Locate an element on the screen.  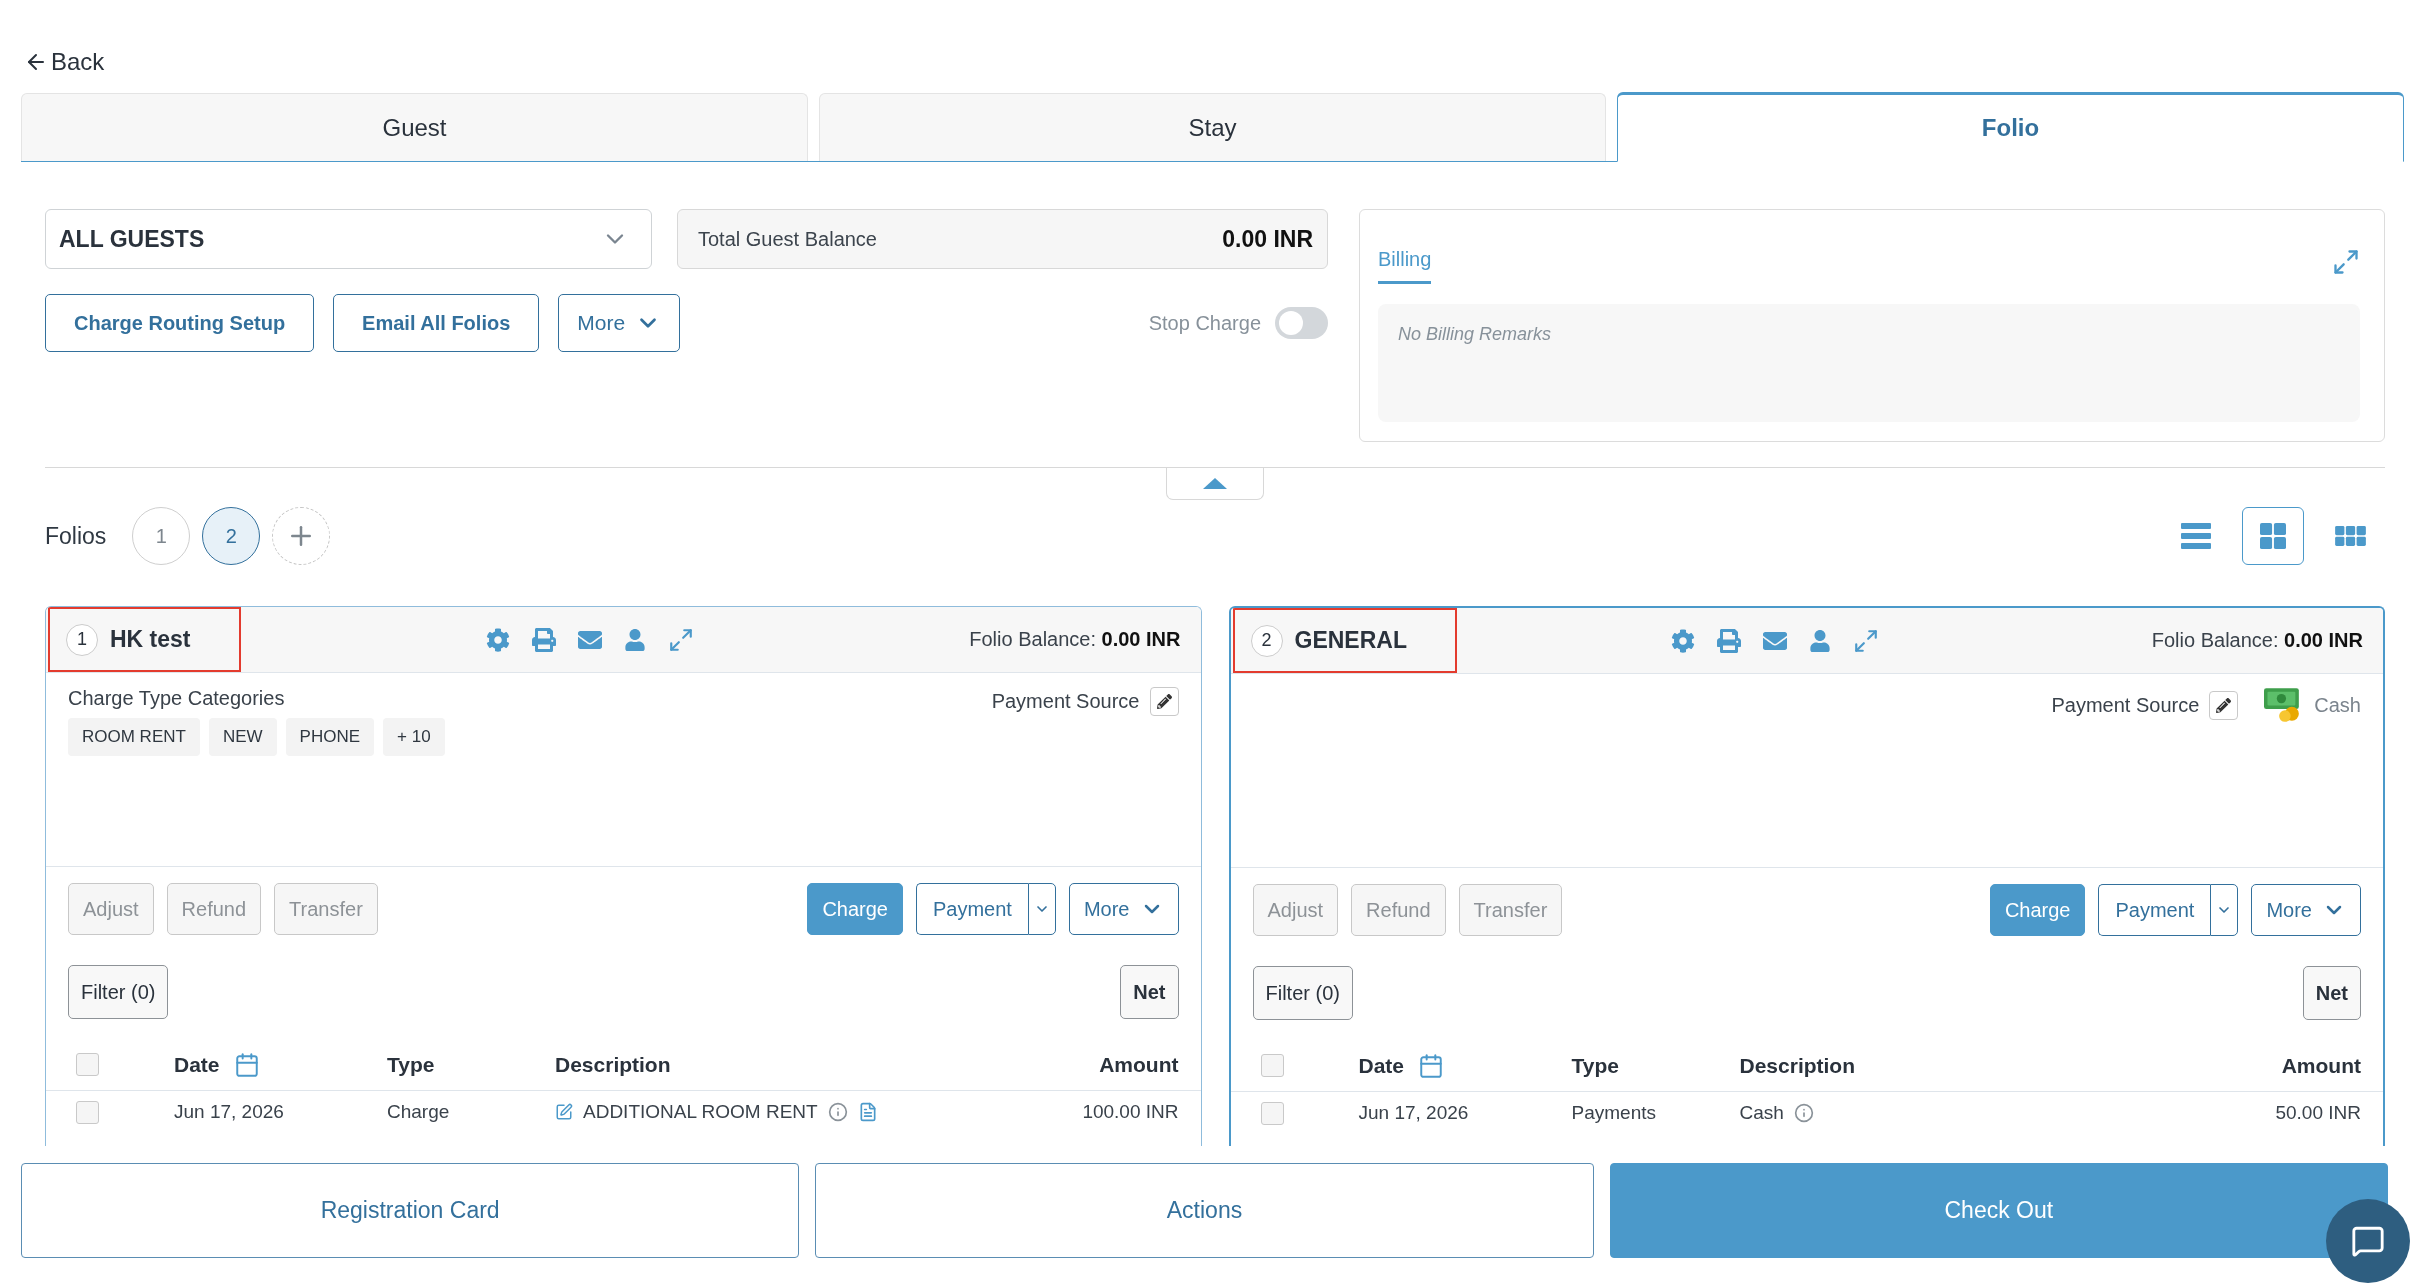
caret-up-icon is located at coordinates (1215, 483).